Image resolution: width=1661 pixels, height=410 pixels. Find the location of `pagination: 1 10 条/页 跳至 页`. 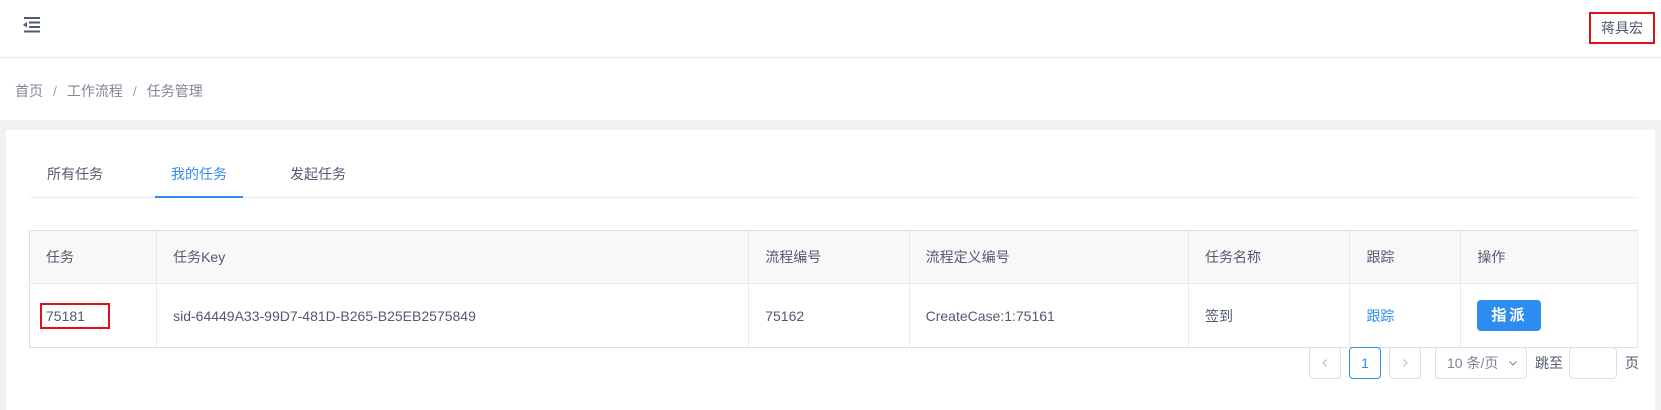

pagination: 1 10 条/页 跳至 页 is located at coordinates (1474, 363).